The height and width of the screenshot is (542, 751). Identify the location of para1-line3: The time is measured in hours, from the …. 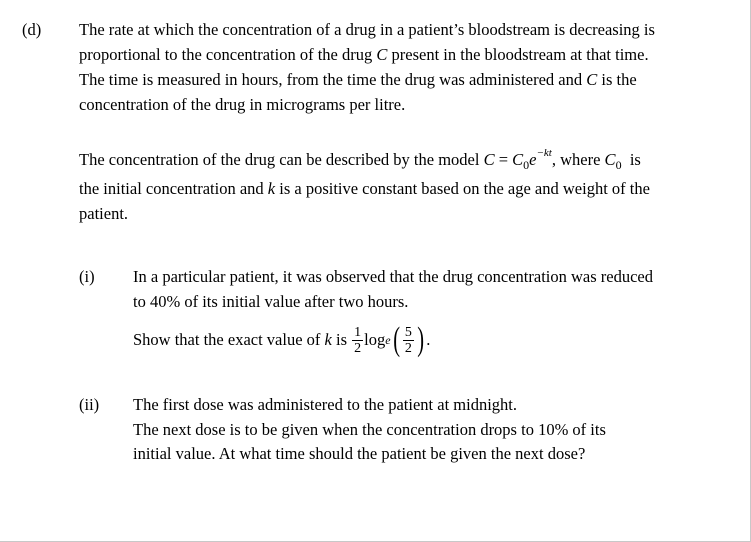
(358, 79).